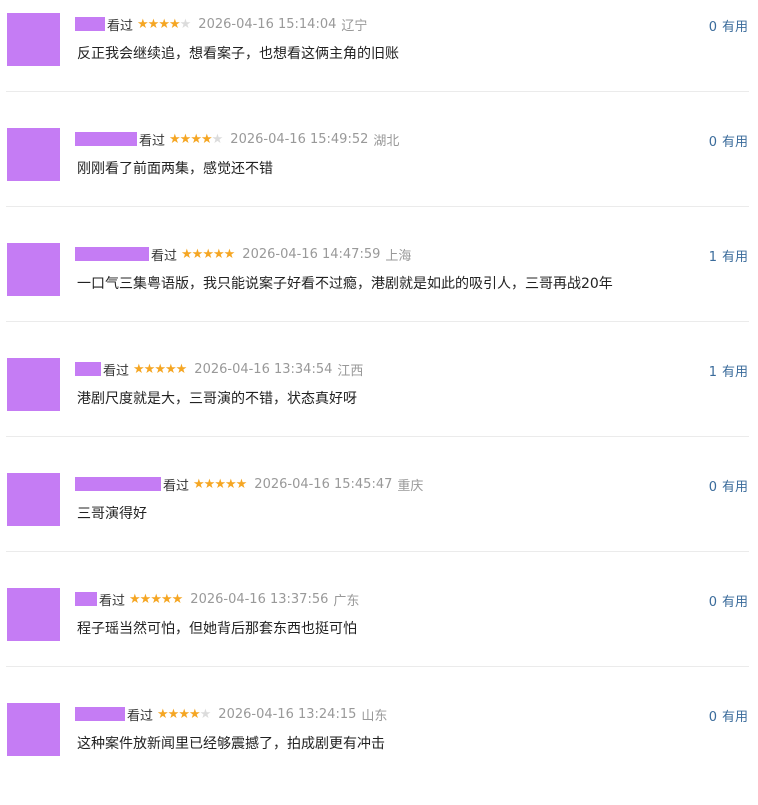  Describe the element at coordinates (346, 601) in the screenshot. I see `review-location: 广东` at that location.